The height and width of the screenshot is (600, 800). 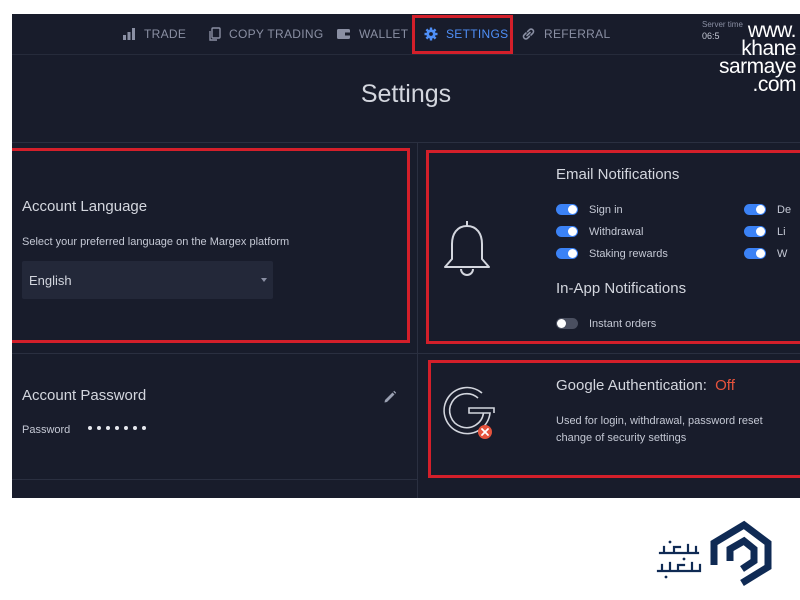 I want to click on account-language-title: Account Language, so click(x=85, y=206).